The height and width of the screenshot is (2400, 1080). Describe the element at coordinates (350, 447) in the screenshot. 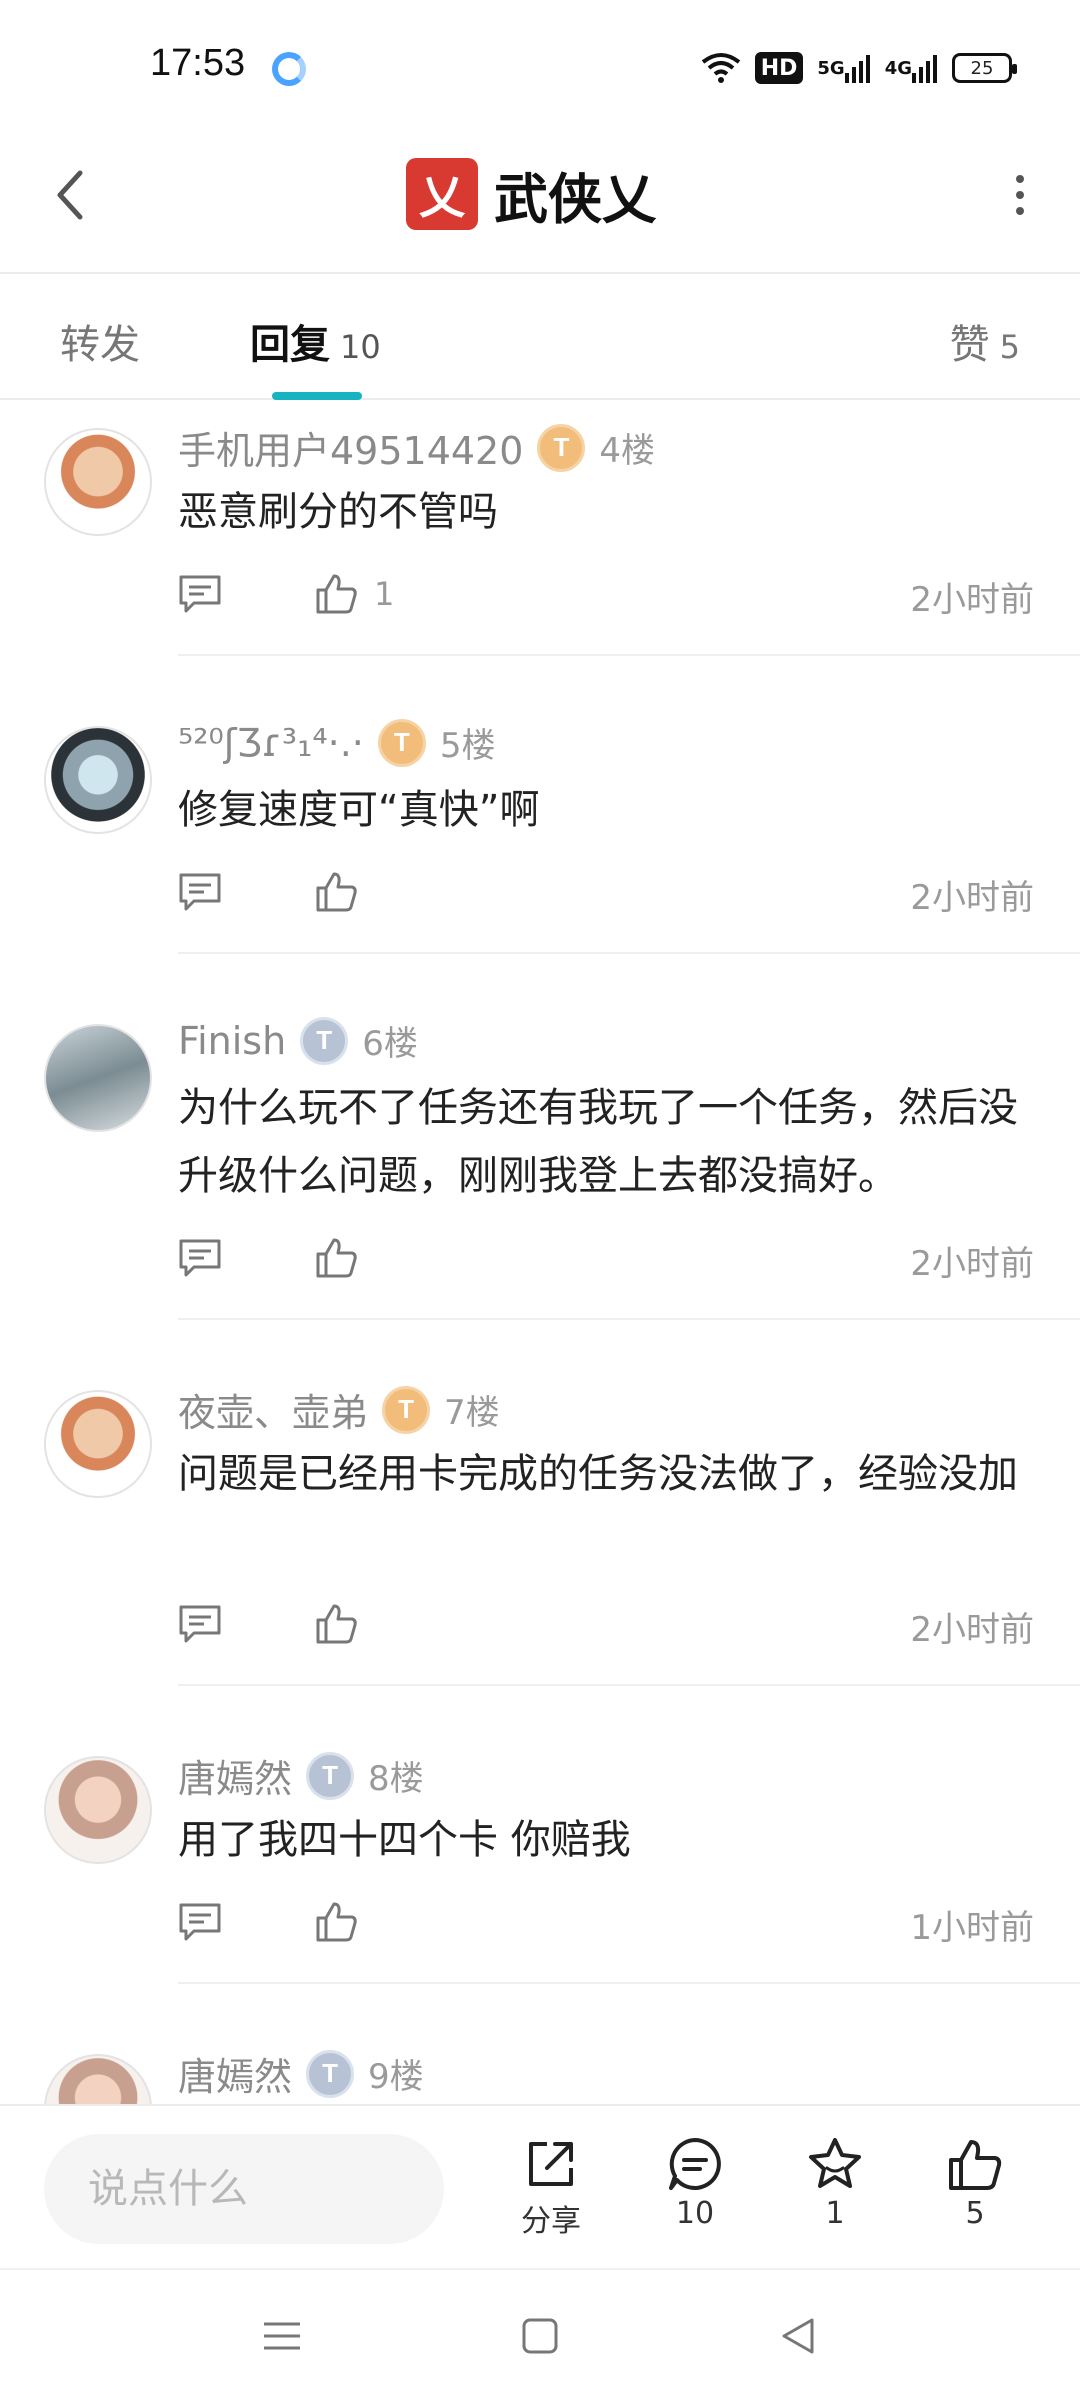

I see `comment-username: 手机用户49514420` at that location.